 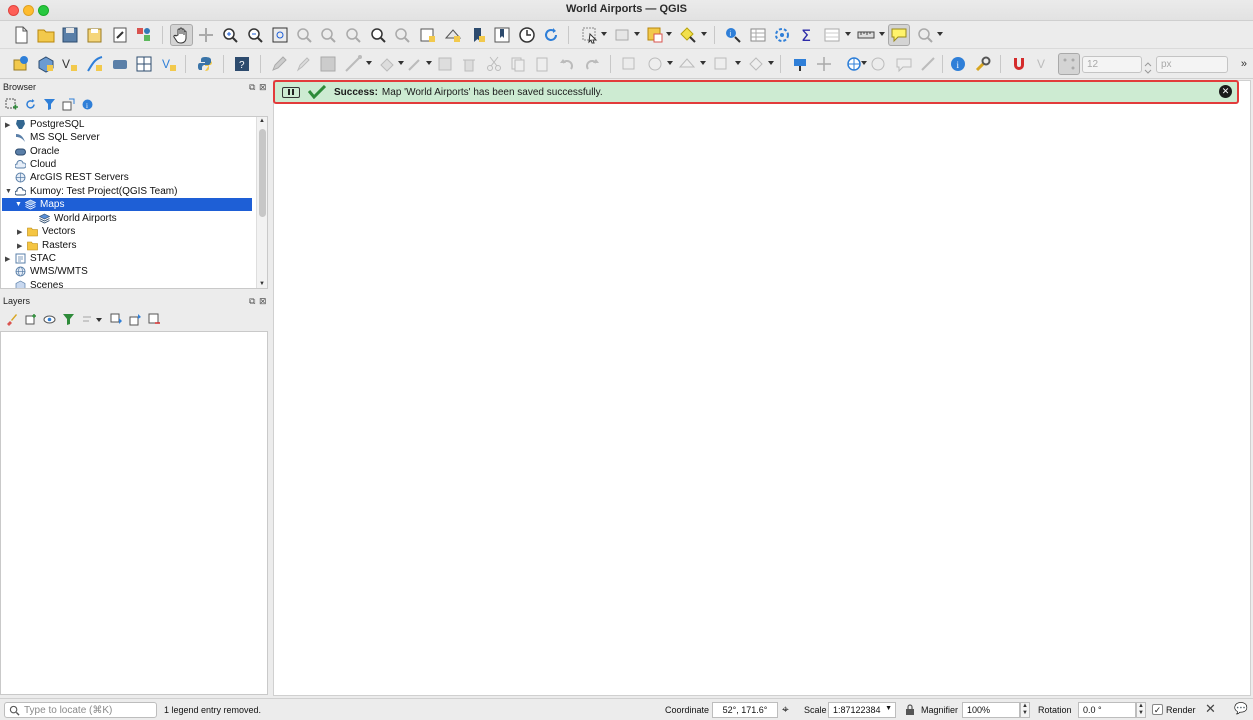 What do you see at coordinates (1141, 710) in the screenshot?
I see `rotation-spinner-icon: ▲ ▼` at bounding box center [1141, 710].